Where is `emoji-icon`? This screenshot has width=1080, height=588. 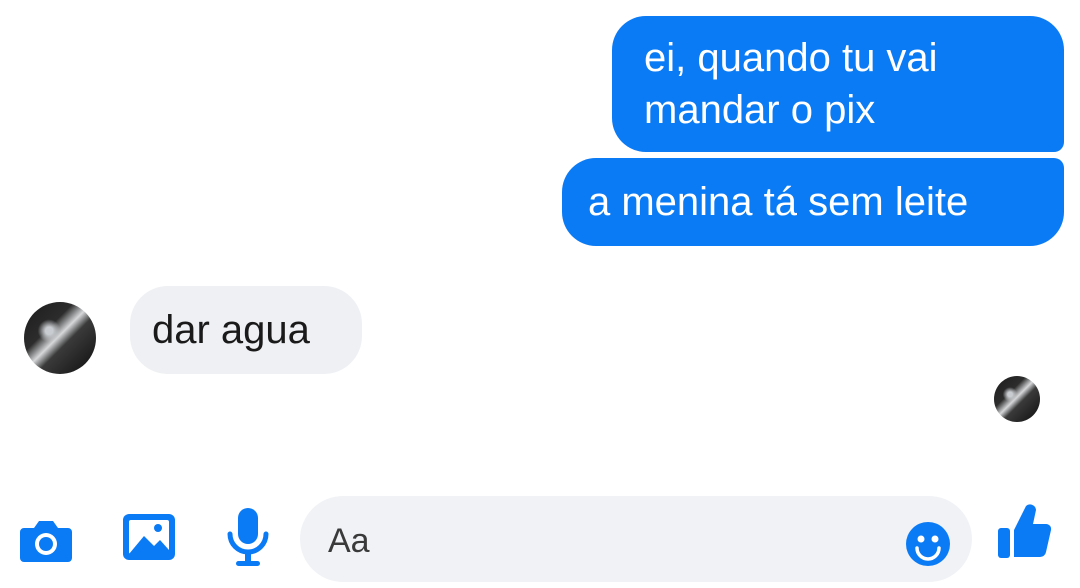
emoji-icon is located at coordinates (928, 544).